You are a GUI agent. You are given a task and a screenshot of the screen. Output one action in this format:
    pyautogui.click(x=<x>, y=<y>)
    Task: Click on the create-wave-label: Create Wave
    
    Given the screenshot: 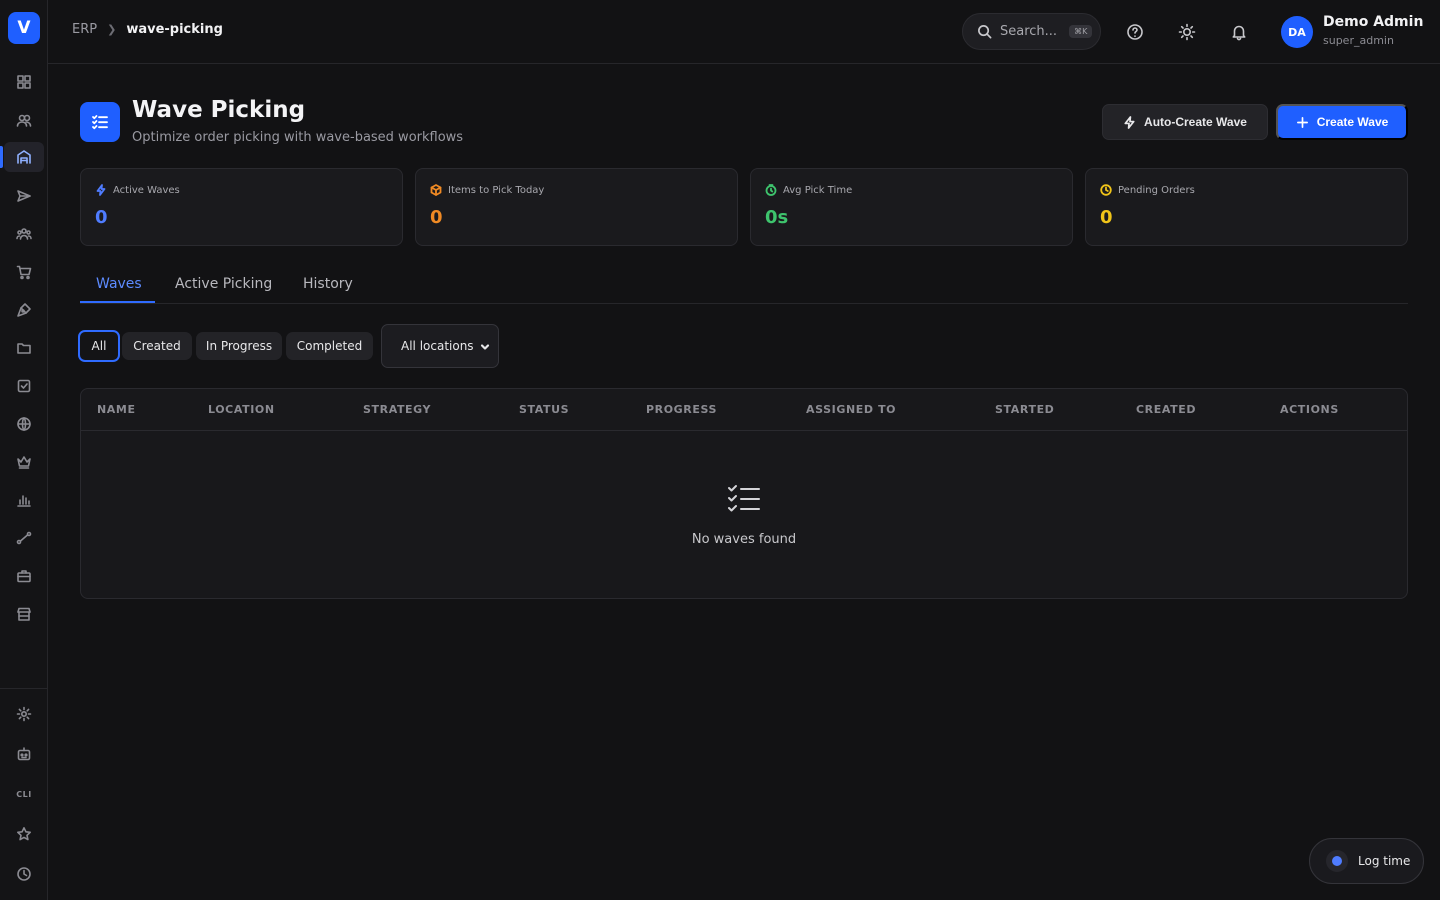 What is the action you would take?
    pyautogui.click(x=1352, y=122)
    